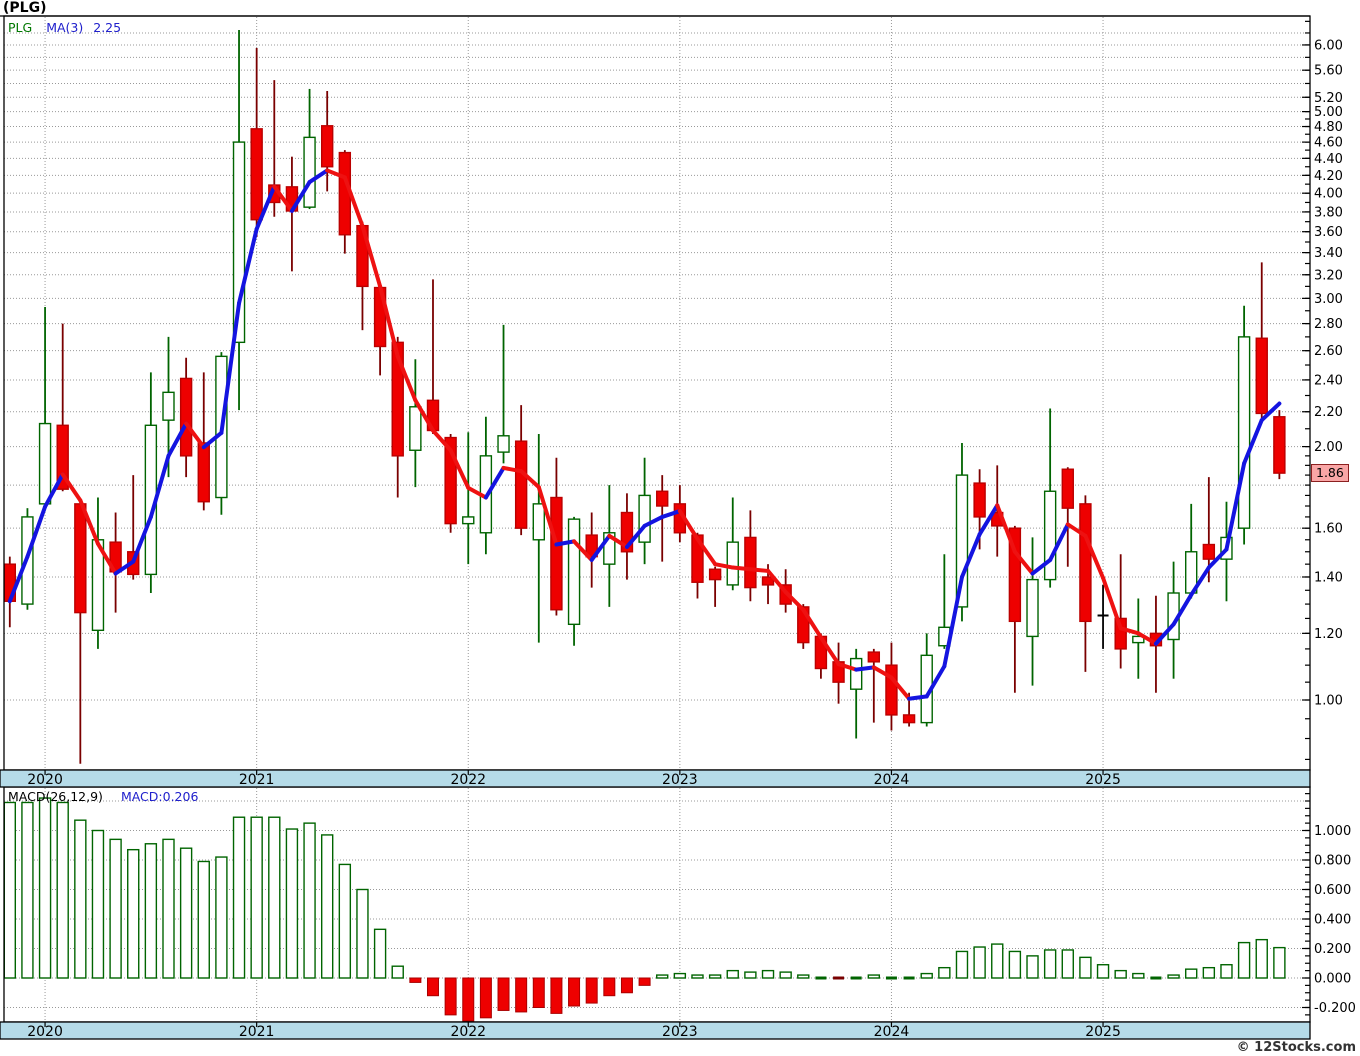 The image size is (1360, 1056). I want to click on last-price-badge: 1.86, so click(1330, 473).